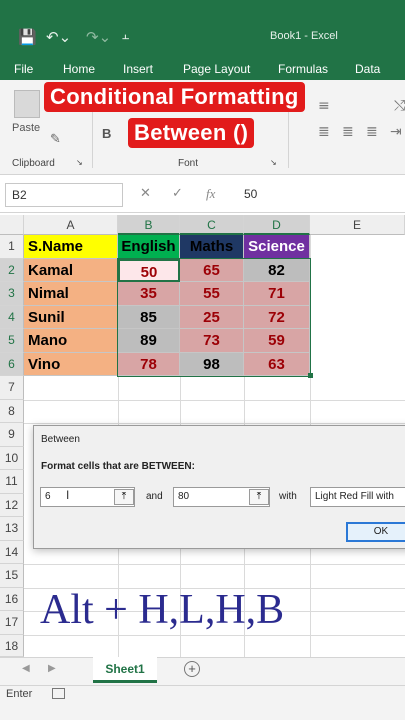 The image size is (405, 720). I want to click on table-cell-name: Mano, so click(71, 341).